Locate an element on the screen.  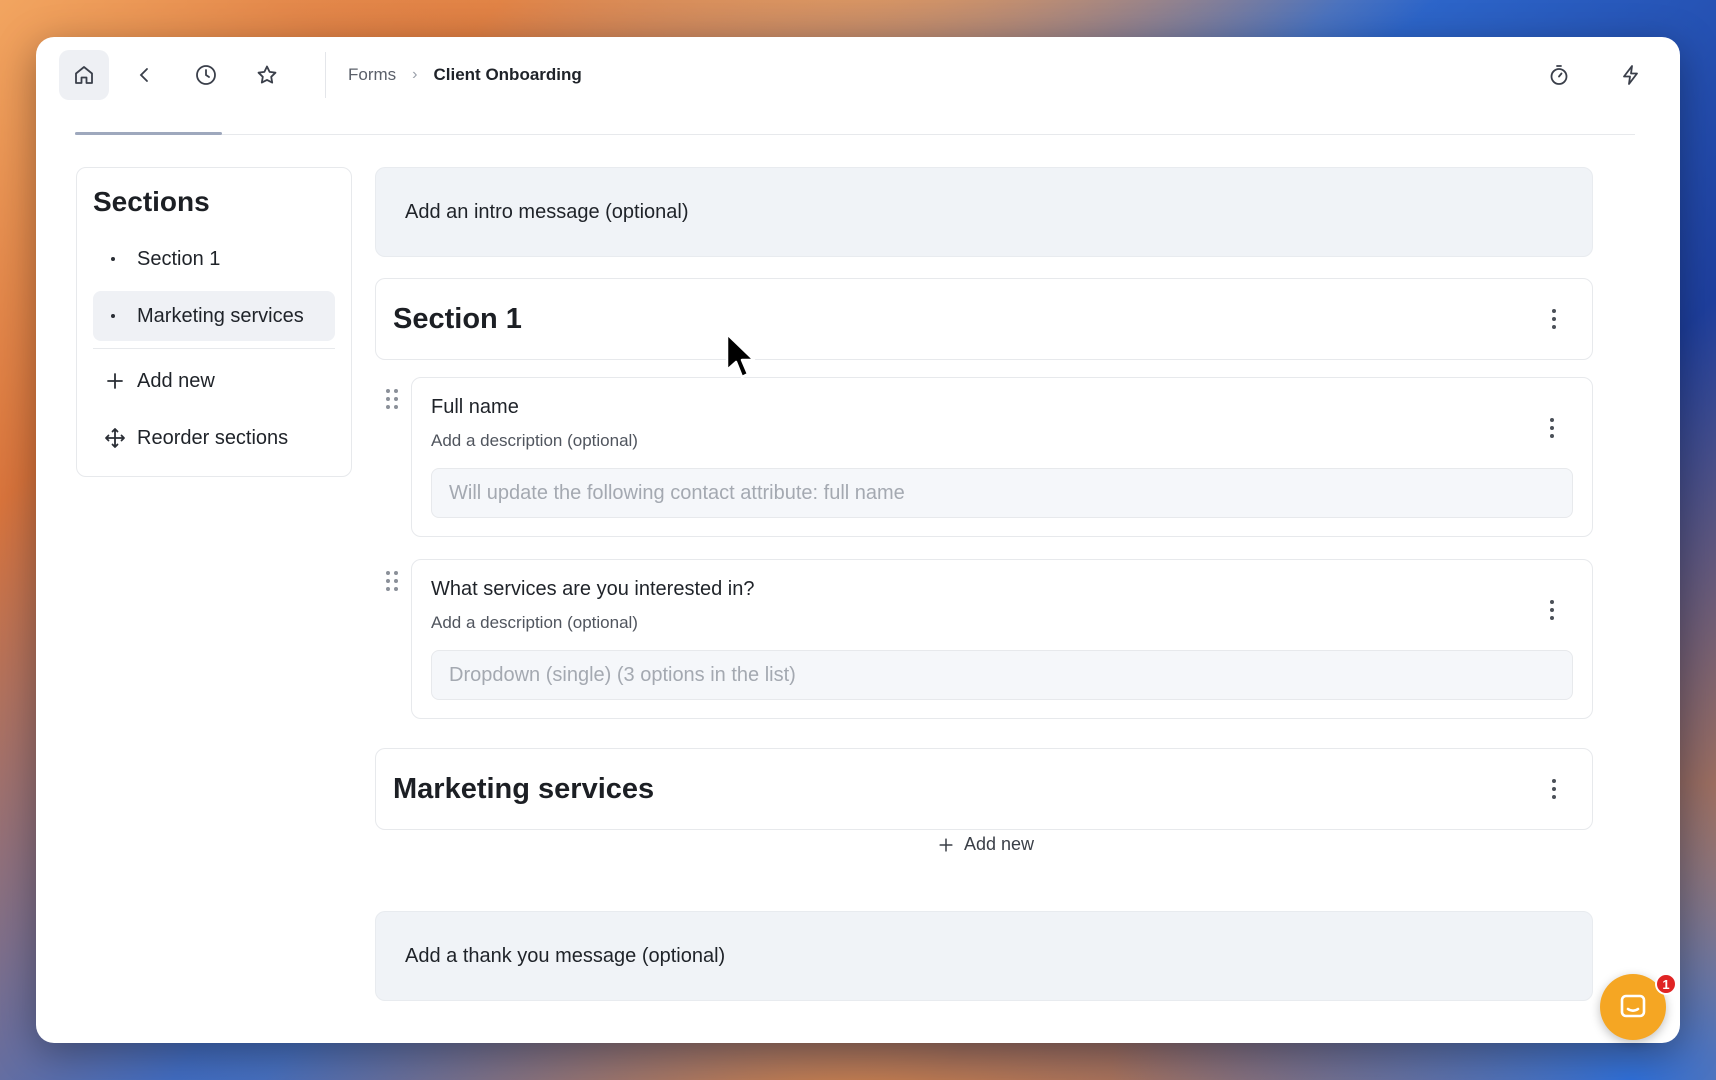
chevron-right-icon: › is located at coordinates (415, 74).